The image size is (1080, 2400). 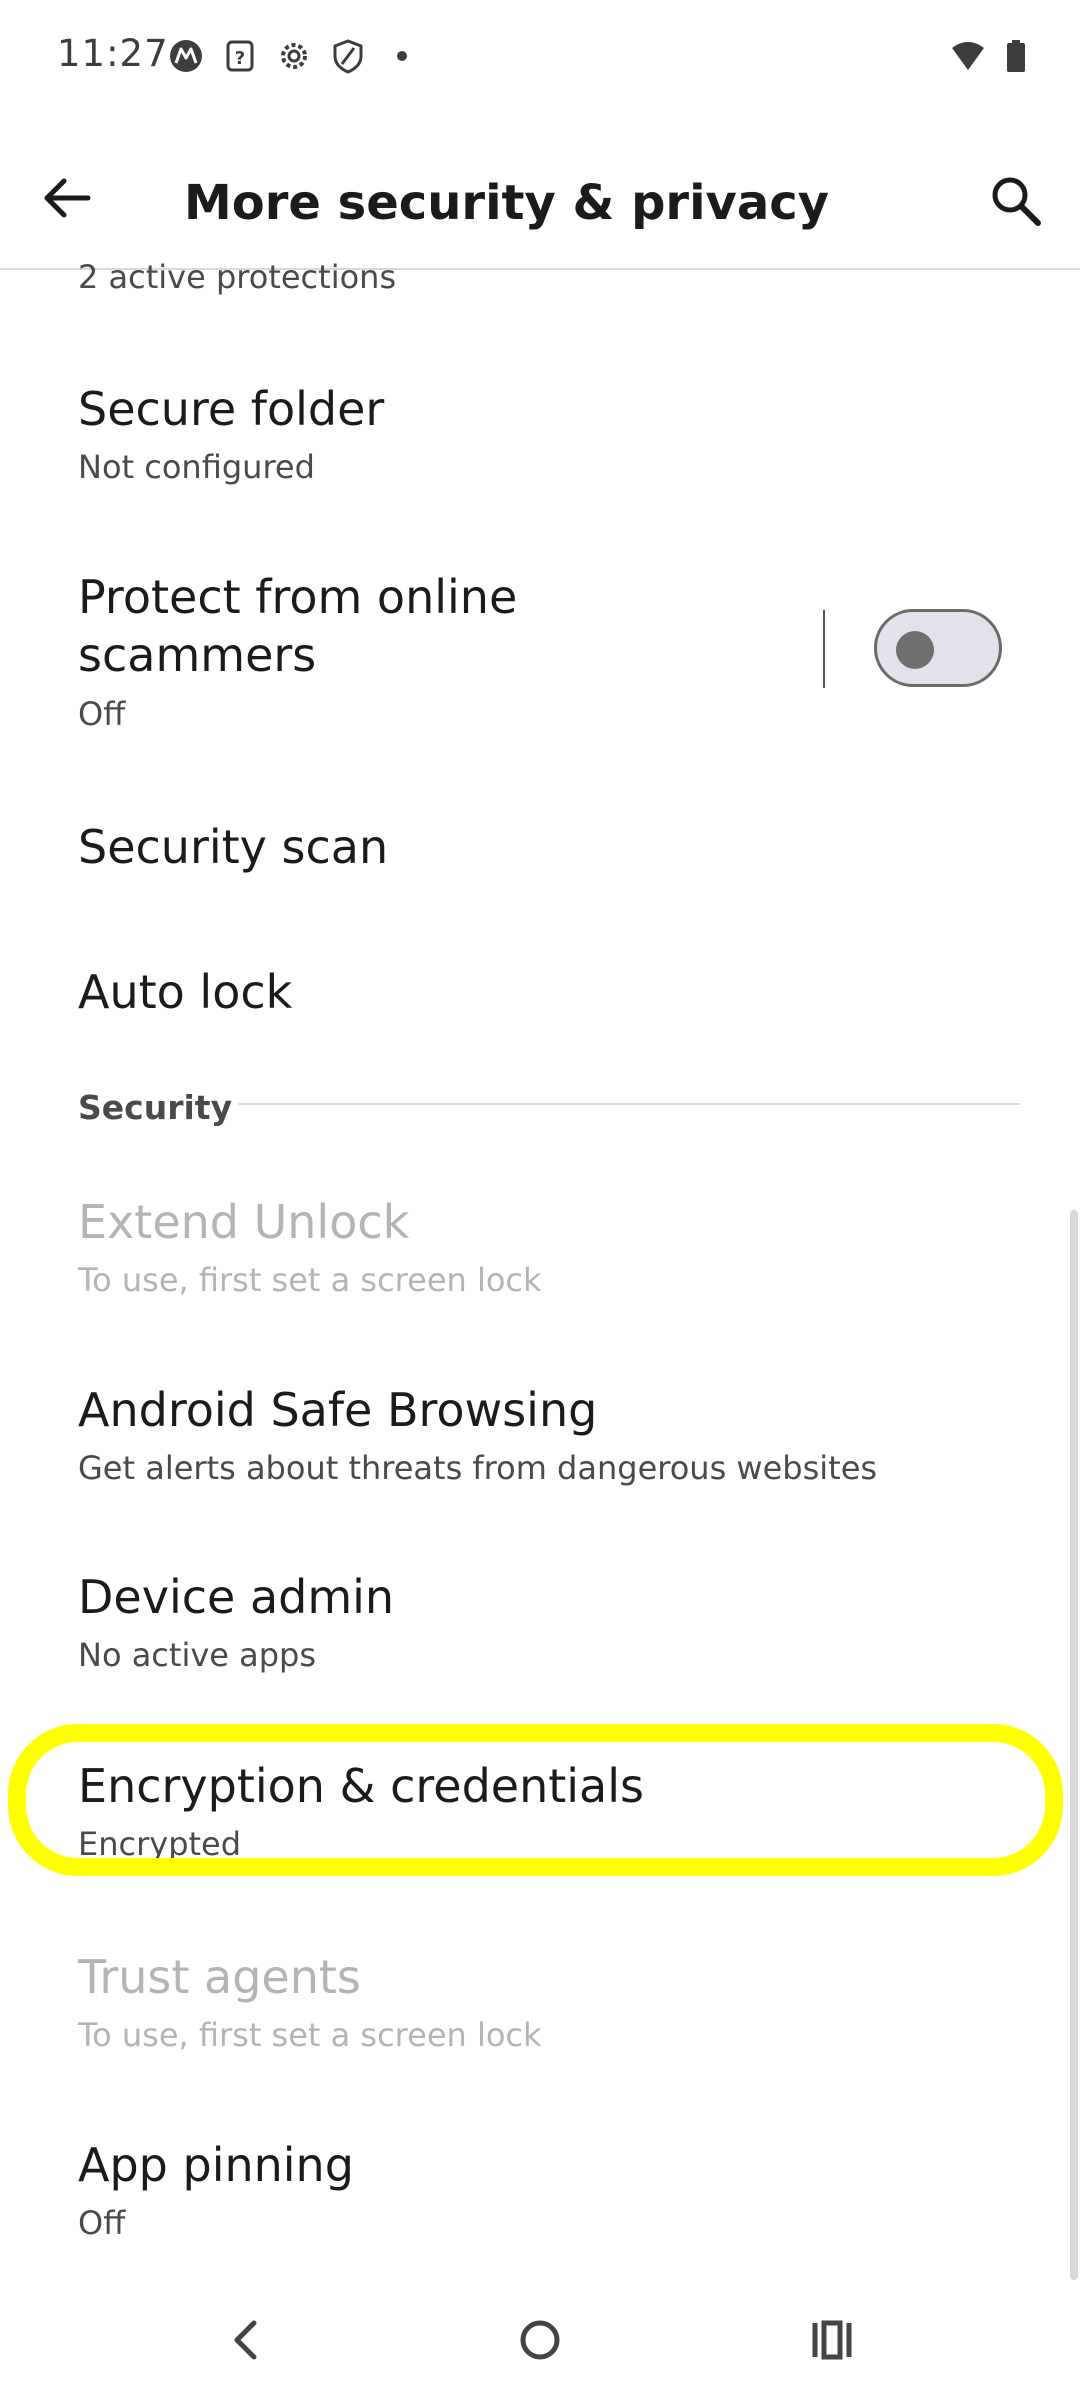 I want to click on item-title: Android Safe Browsing, so click(x=338, y=1410).